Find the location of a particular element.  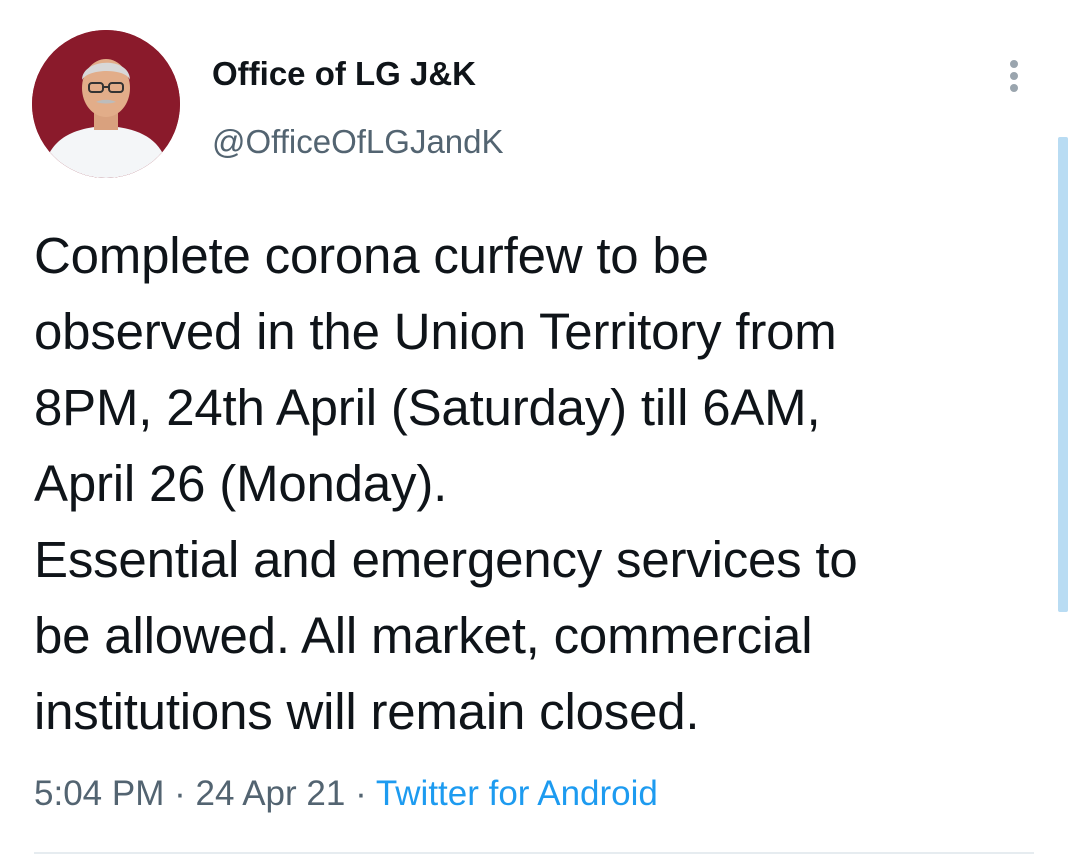

avatar-image is located at coordinates (106, 104).